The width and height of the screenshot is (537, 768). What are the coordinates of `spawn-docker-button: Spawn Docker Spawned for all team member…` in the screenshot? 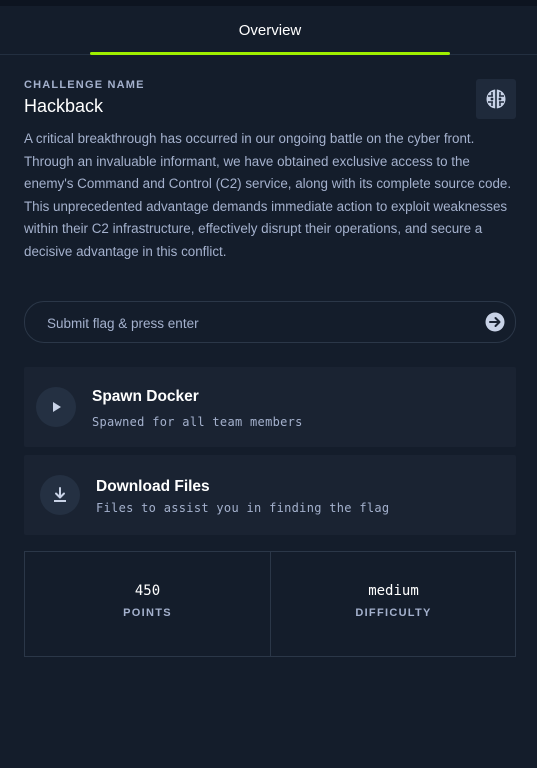 It's located at (270, 407).